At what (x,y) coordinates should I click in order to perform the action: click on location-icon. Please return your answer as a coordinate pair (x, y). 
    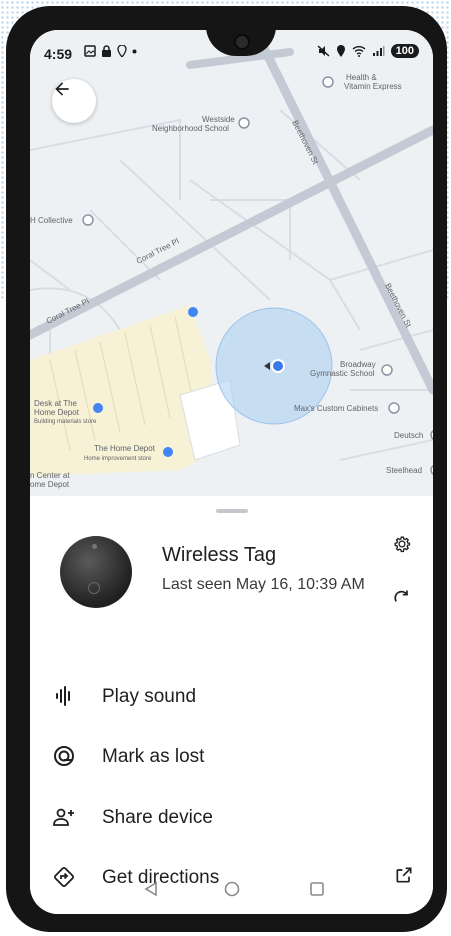
    Looking at the image, I should click on (122, 51).